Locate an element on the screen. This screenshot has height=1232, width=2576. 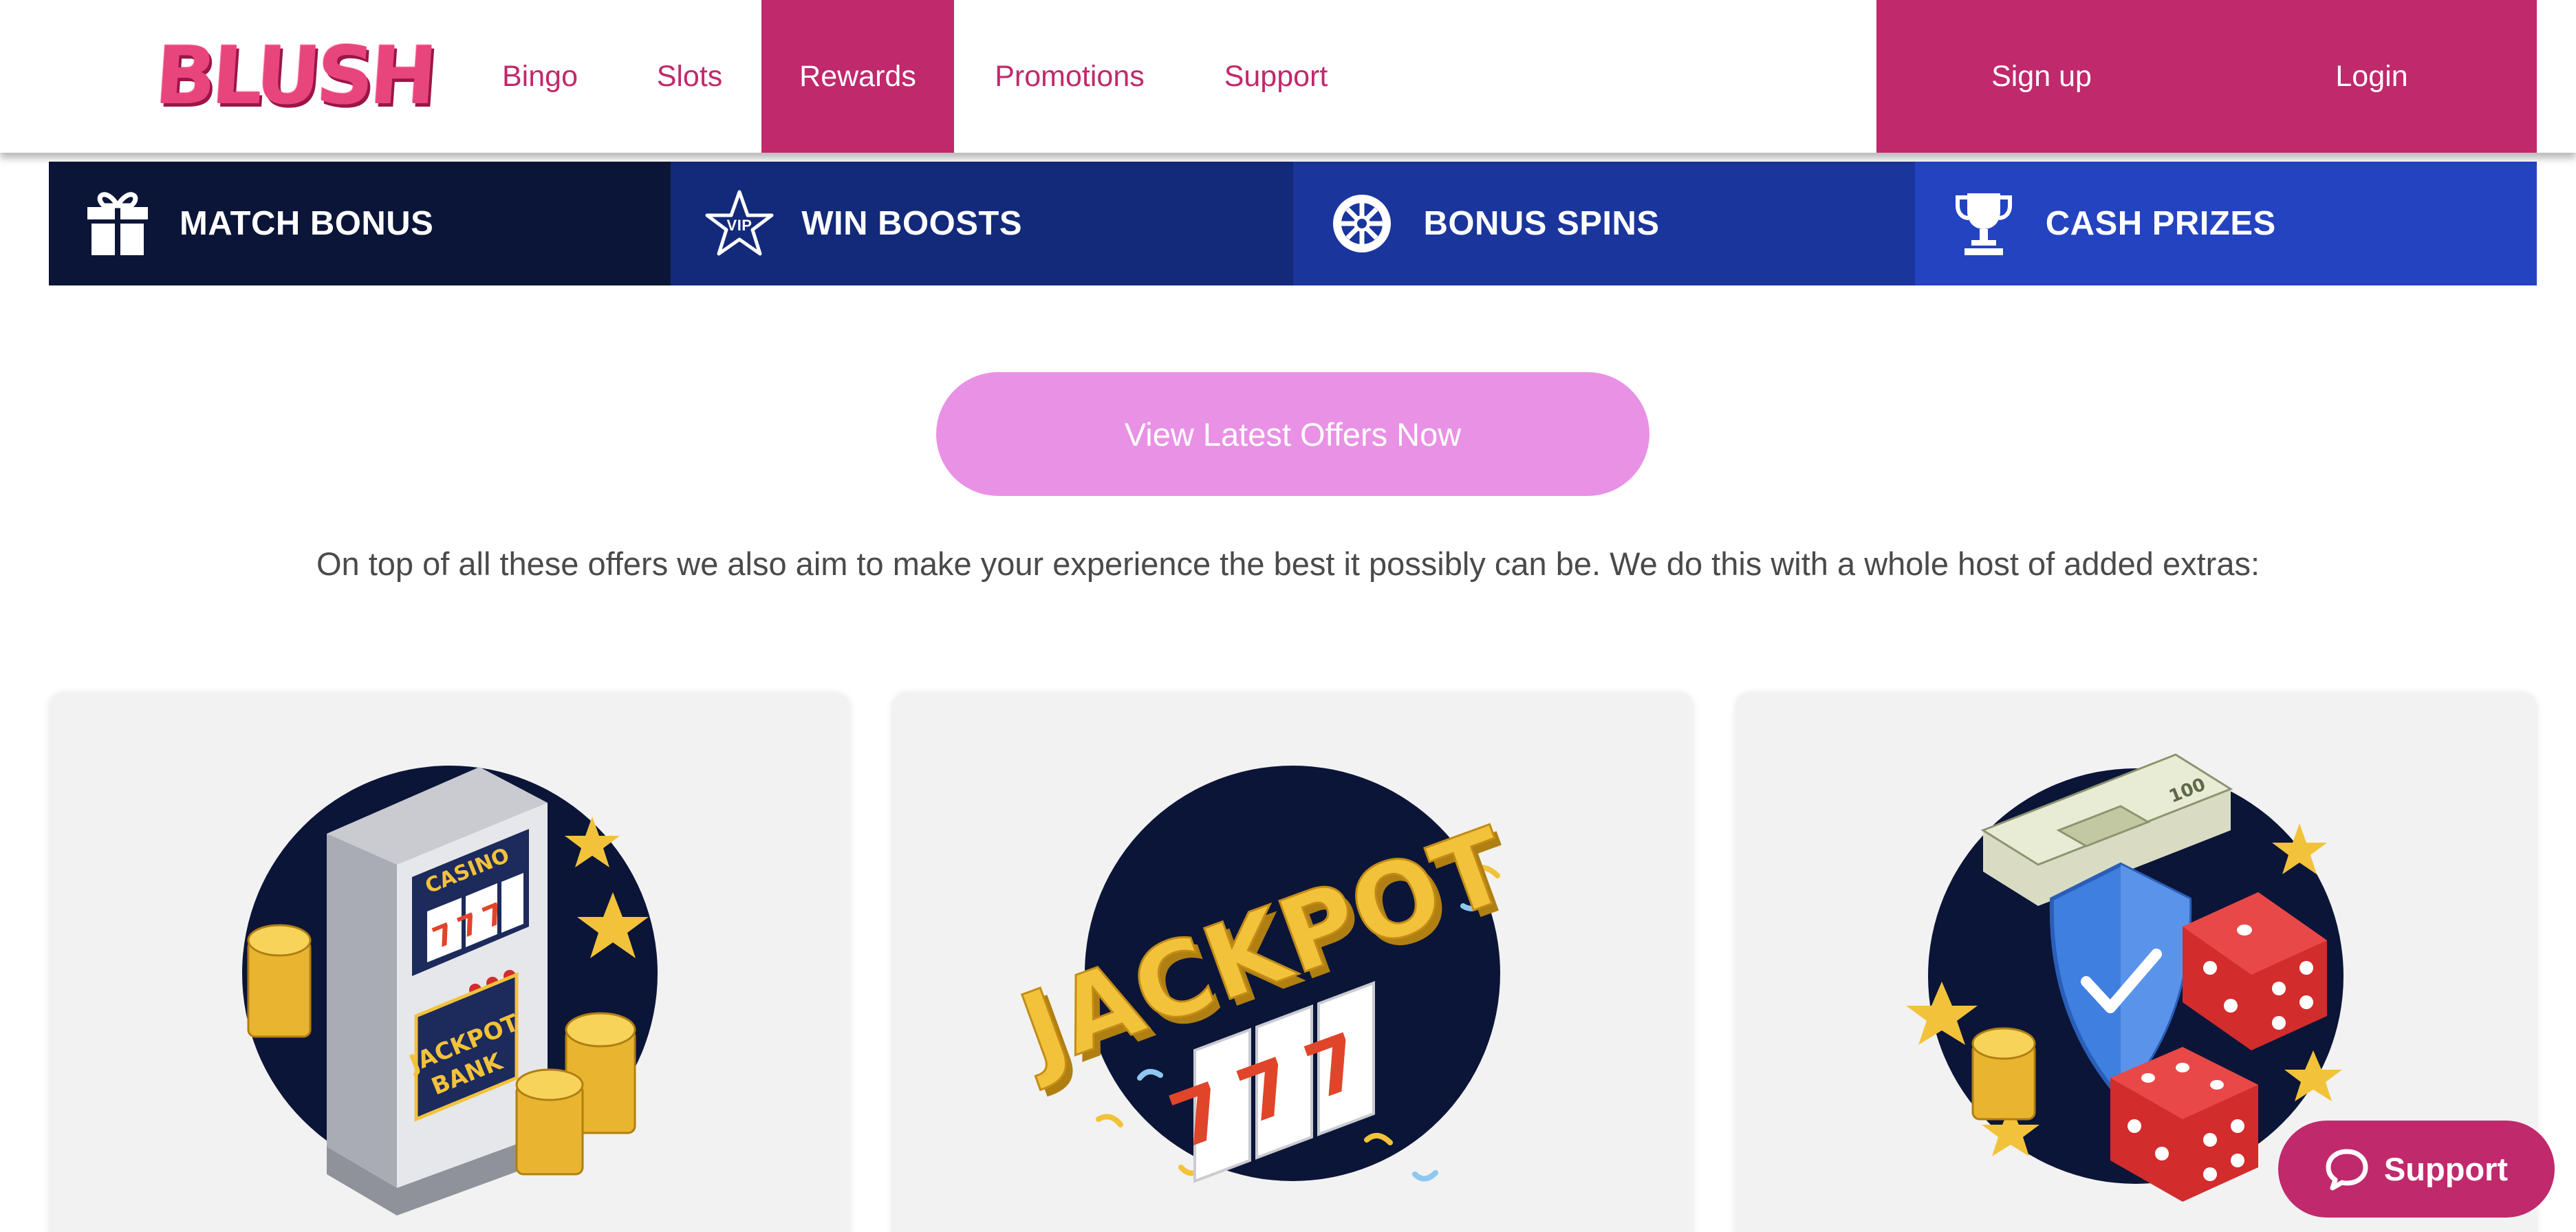
nav-promotions-label: Promotions is located at coordinates (1070, 76).